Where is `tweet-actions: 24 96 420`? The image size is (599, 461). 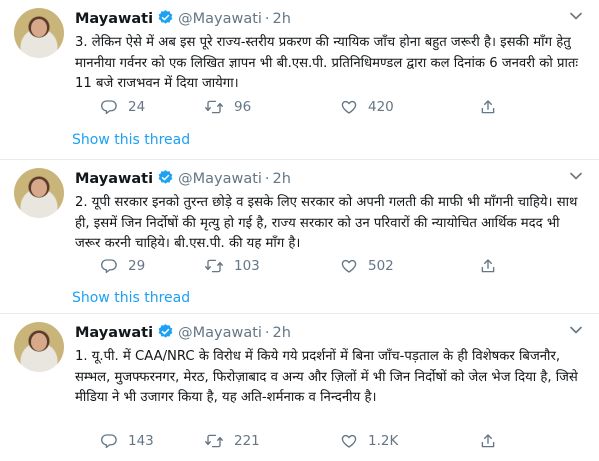
tweet-actions: 24 96 420 is located at coordinates (300, 107).